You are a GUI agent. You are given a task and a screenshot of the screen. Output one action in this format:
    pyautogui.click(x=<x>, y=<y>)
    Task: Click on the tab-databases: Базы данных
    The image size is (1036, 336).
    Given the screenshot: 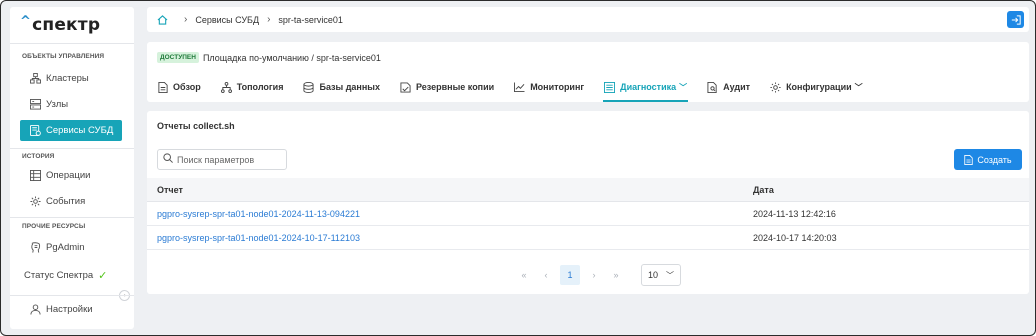 What is the action you would take?
    pyautogui.click(x=341, y=87)
    